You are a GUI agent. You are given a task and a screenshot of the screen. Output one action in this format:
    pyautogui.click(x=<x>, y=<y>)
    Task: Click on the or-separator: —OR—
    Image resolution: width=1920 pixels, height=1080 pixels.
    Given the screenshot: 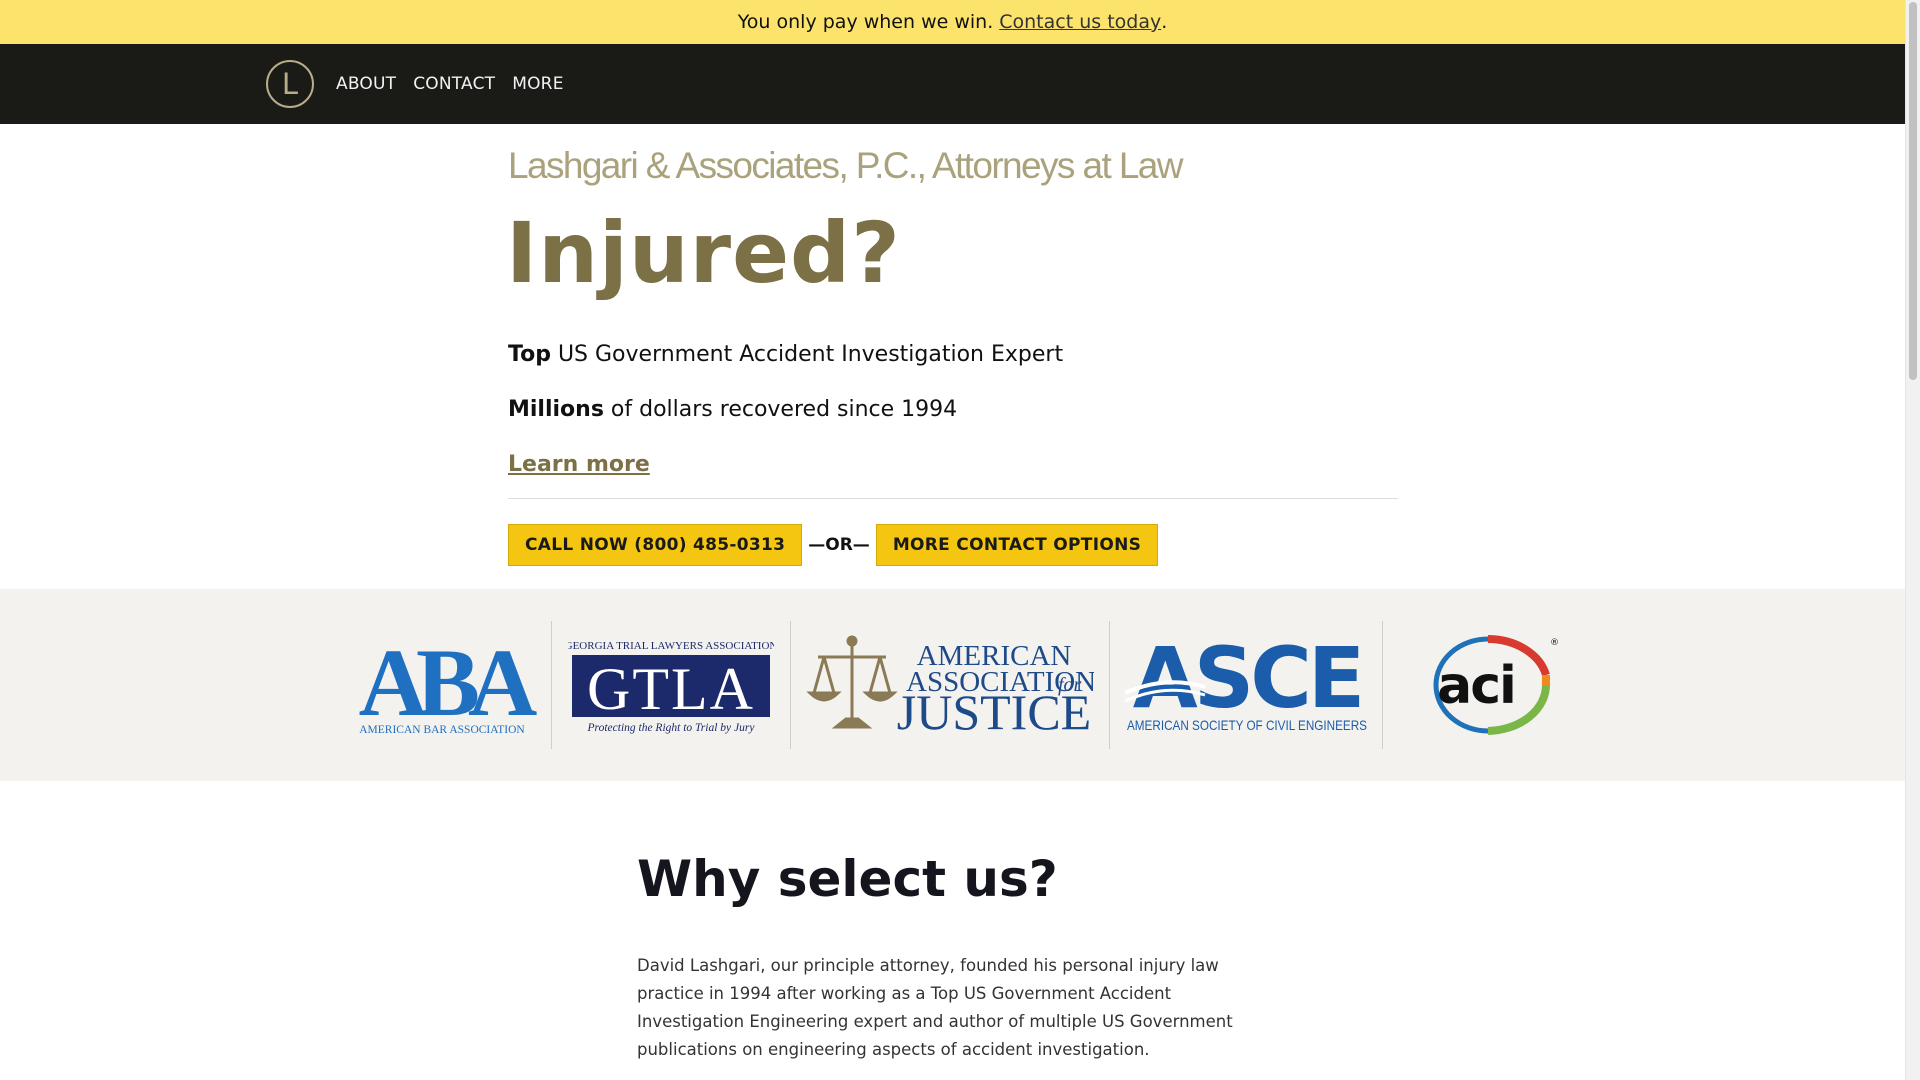 What is the action you would take?
    pyautogui.click(x=839, y=545)
    